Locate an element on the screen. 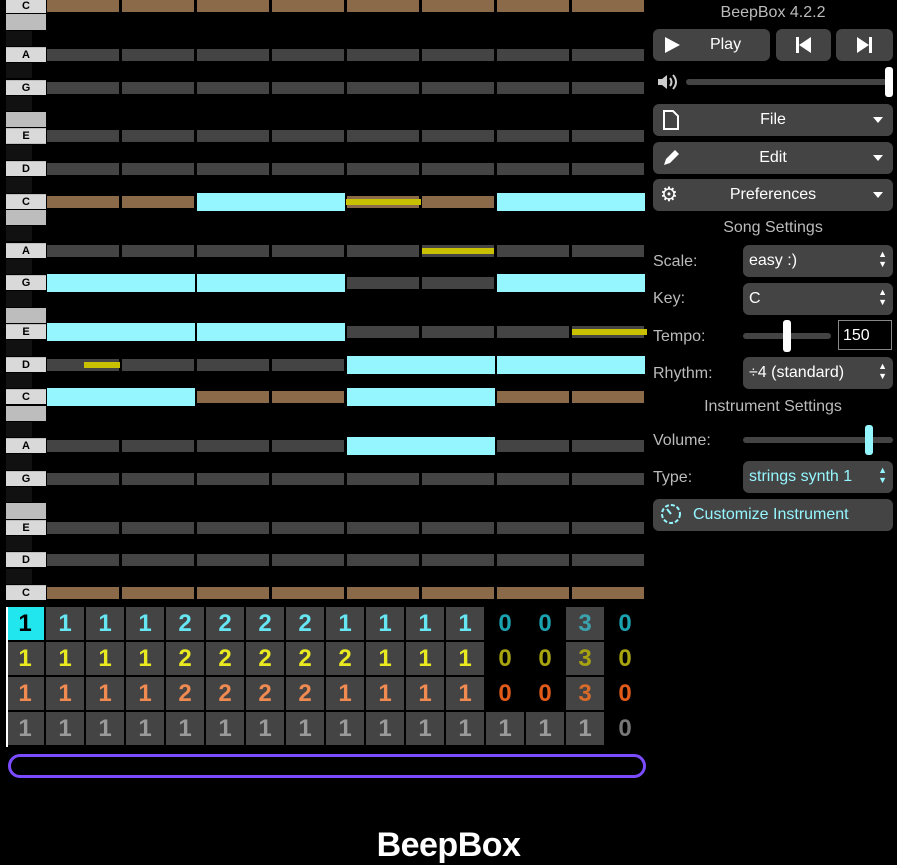 This screenshot has width=897, height=865. customize-instrument-button: Customize Instrument is located at coordinates (773, 515).